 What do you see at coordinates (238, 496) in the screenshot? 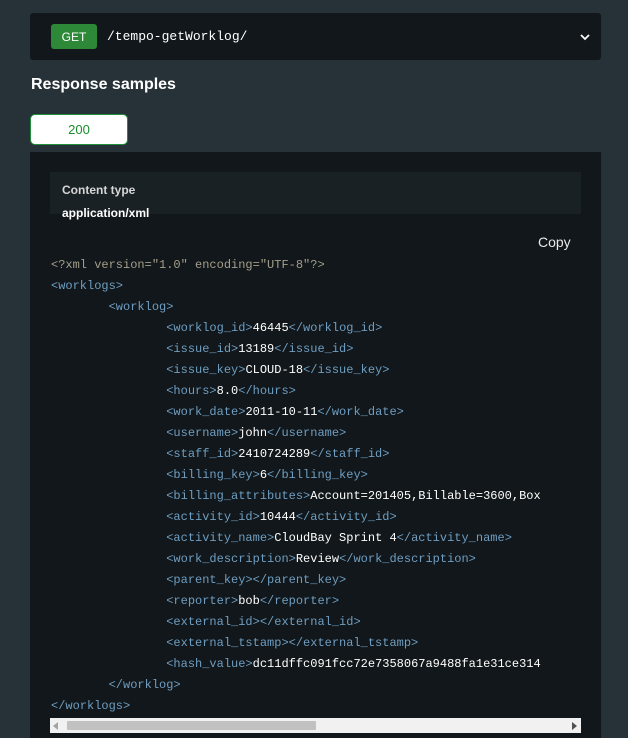
I see `xml-tag: <billing_attributes>` at bounding box center [238, 496].